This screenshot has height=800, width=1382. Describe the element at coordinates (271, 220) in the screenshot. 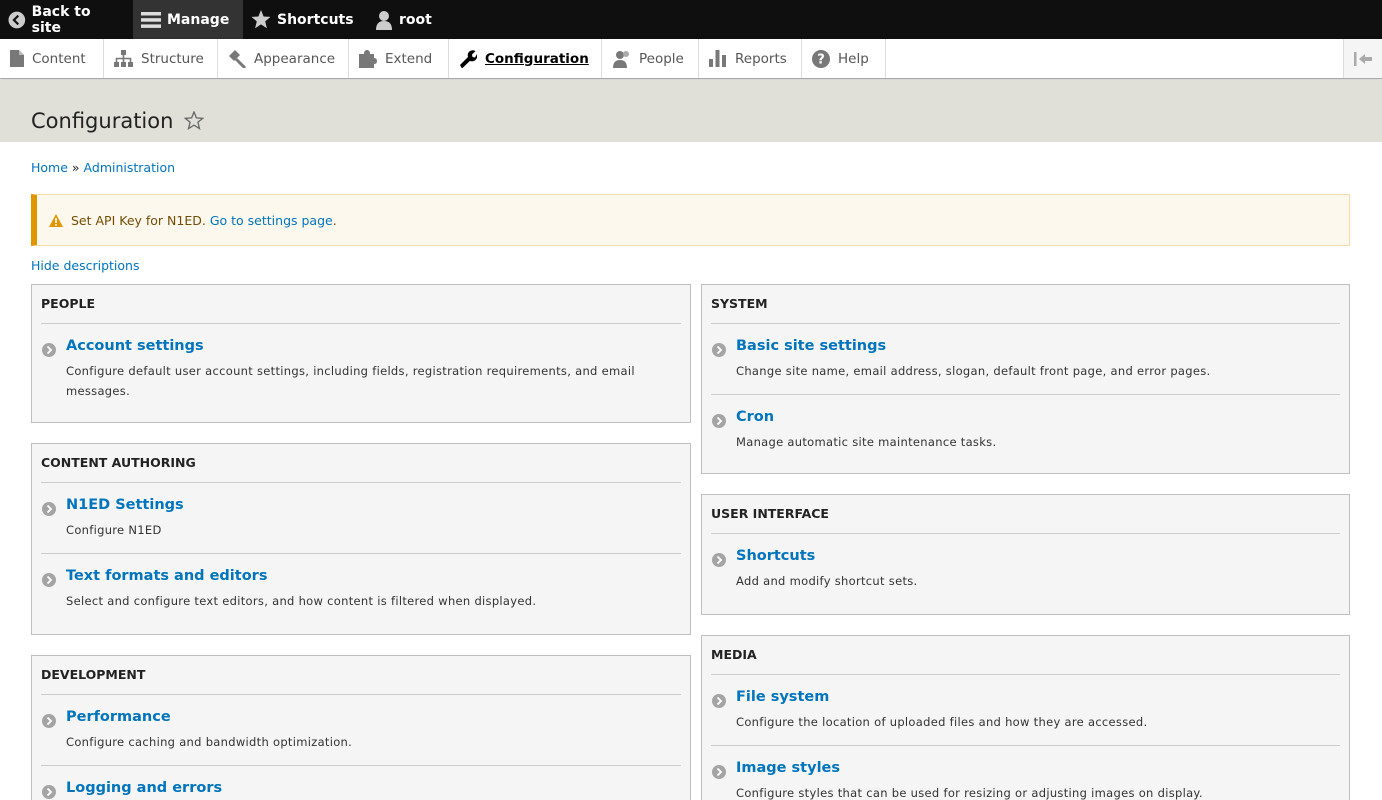

I see `settings-page-link: Go to settings page` at that location.